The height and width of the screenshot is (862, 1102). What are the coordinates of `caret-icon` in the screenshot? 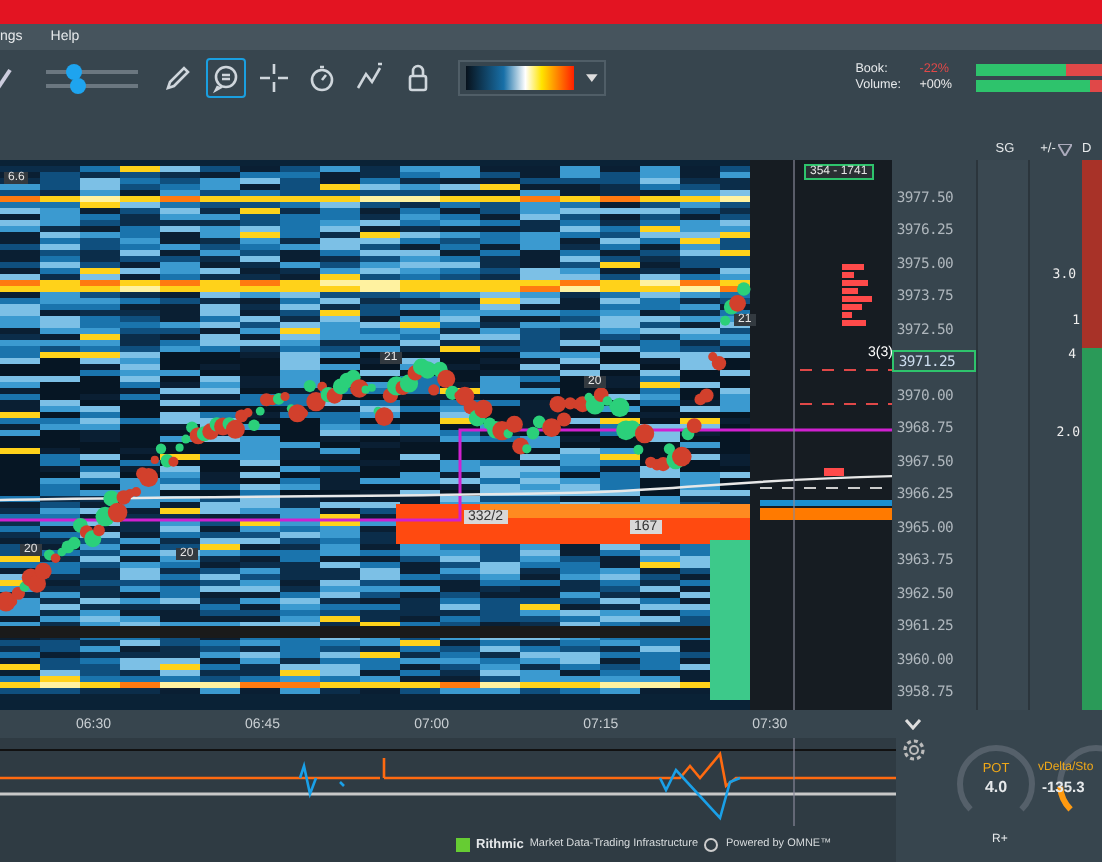 It's located at (592, 78).